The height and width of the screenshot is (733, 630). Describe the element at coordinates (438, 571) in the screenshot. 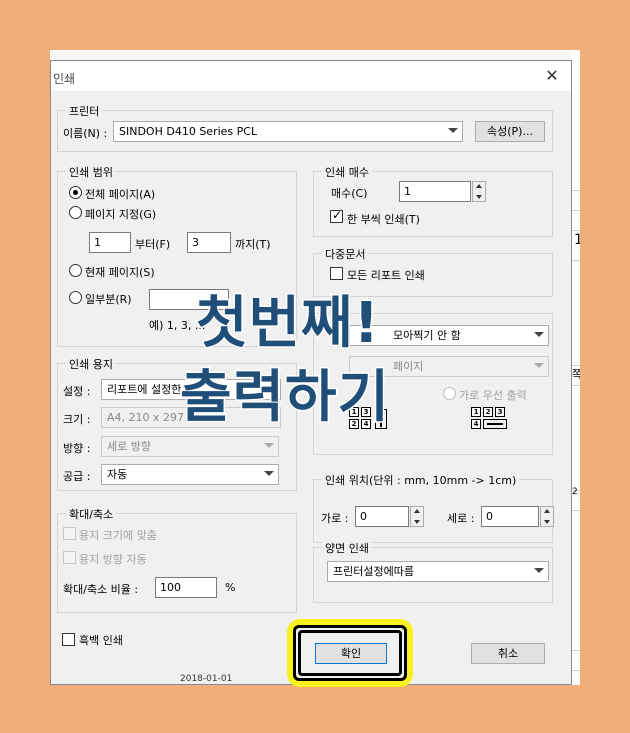

I see `duplex-select: 프린터설정에따름` at that location.